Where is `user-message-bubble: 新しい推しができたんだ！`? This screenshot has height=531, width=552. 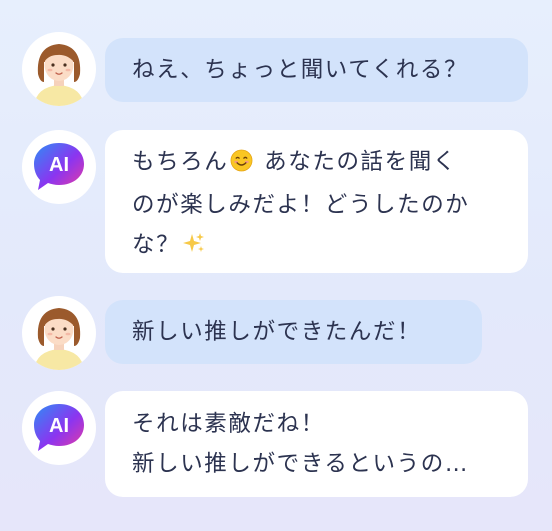
user-message-bubble: 新しい推しができたんだ！ is located at coordinates (293, 332).